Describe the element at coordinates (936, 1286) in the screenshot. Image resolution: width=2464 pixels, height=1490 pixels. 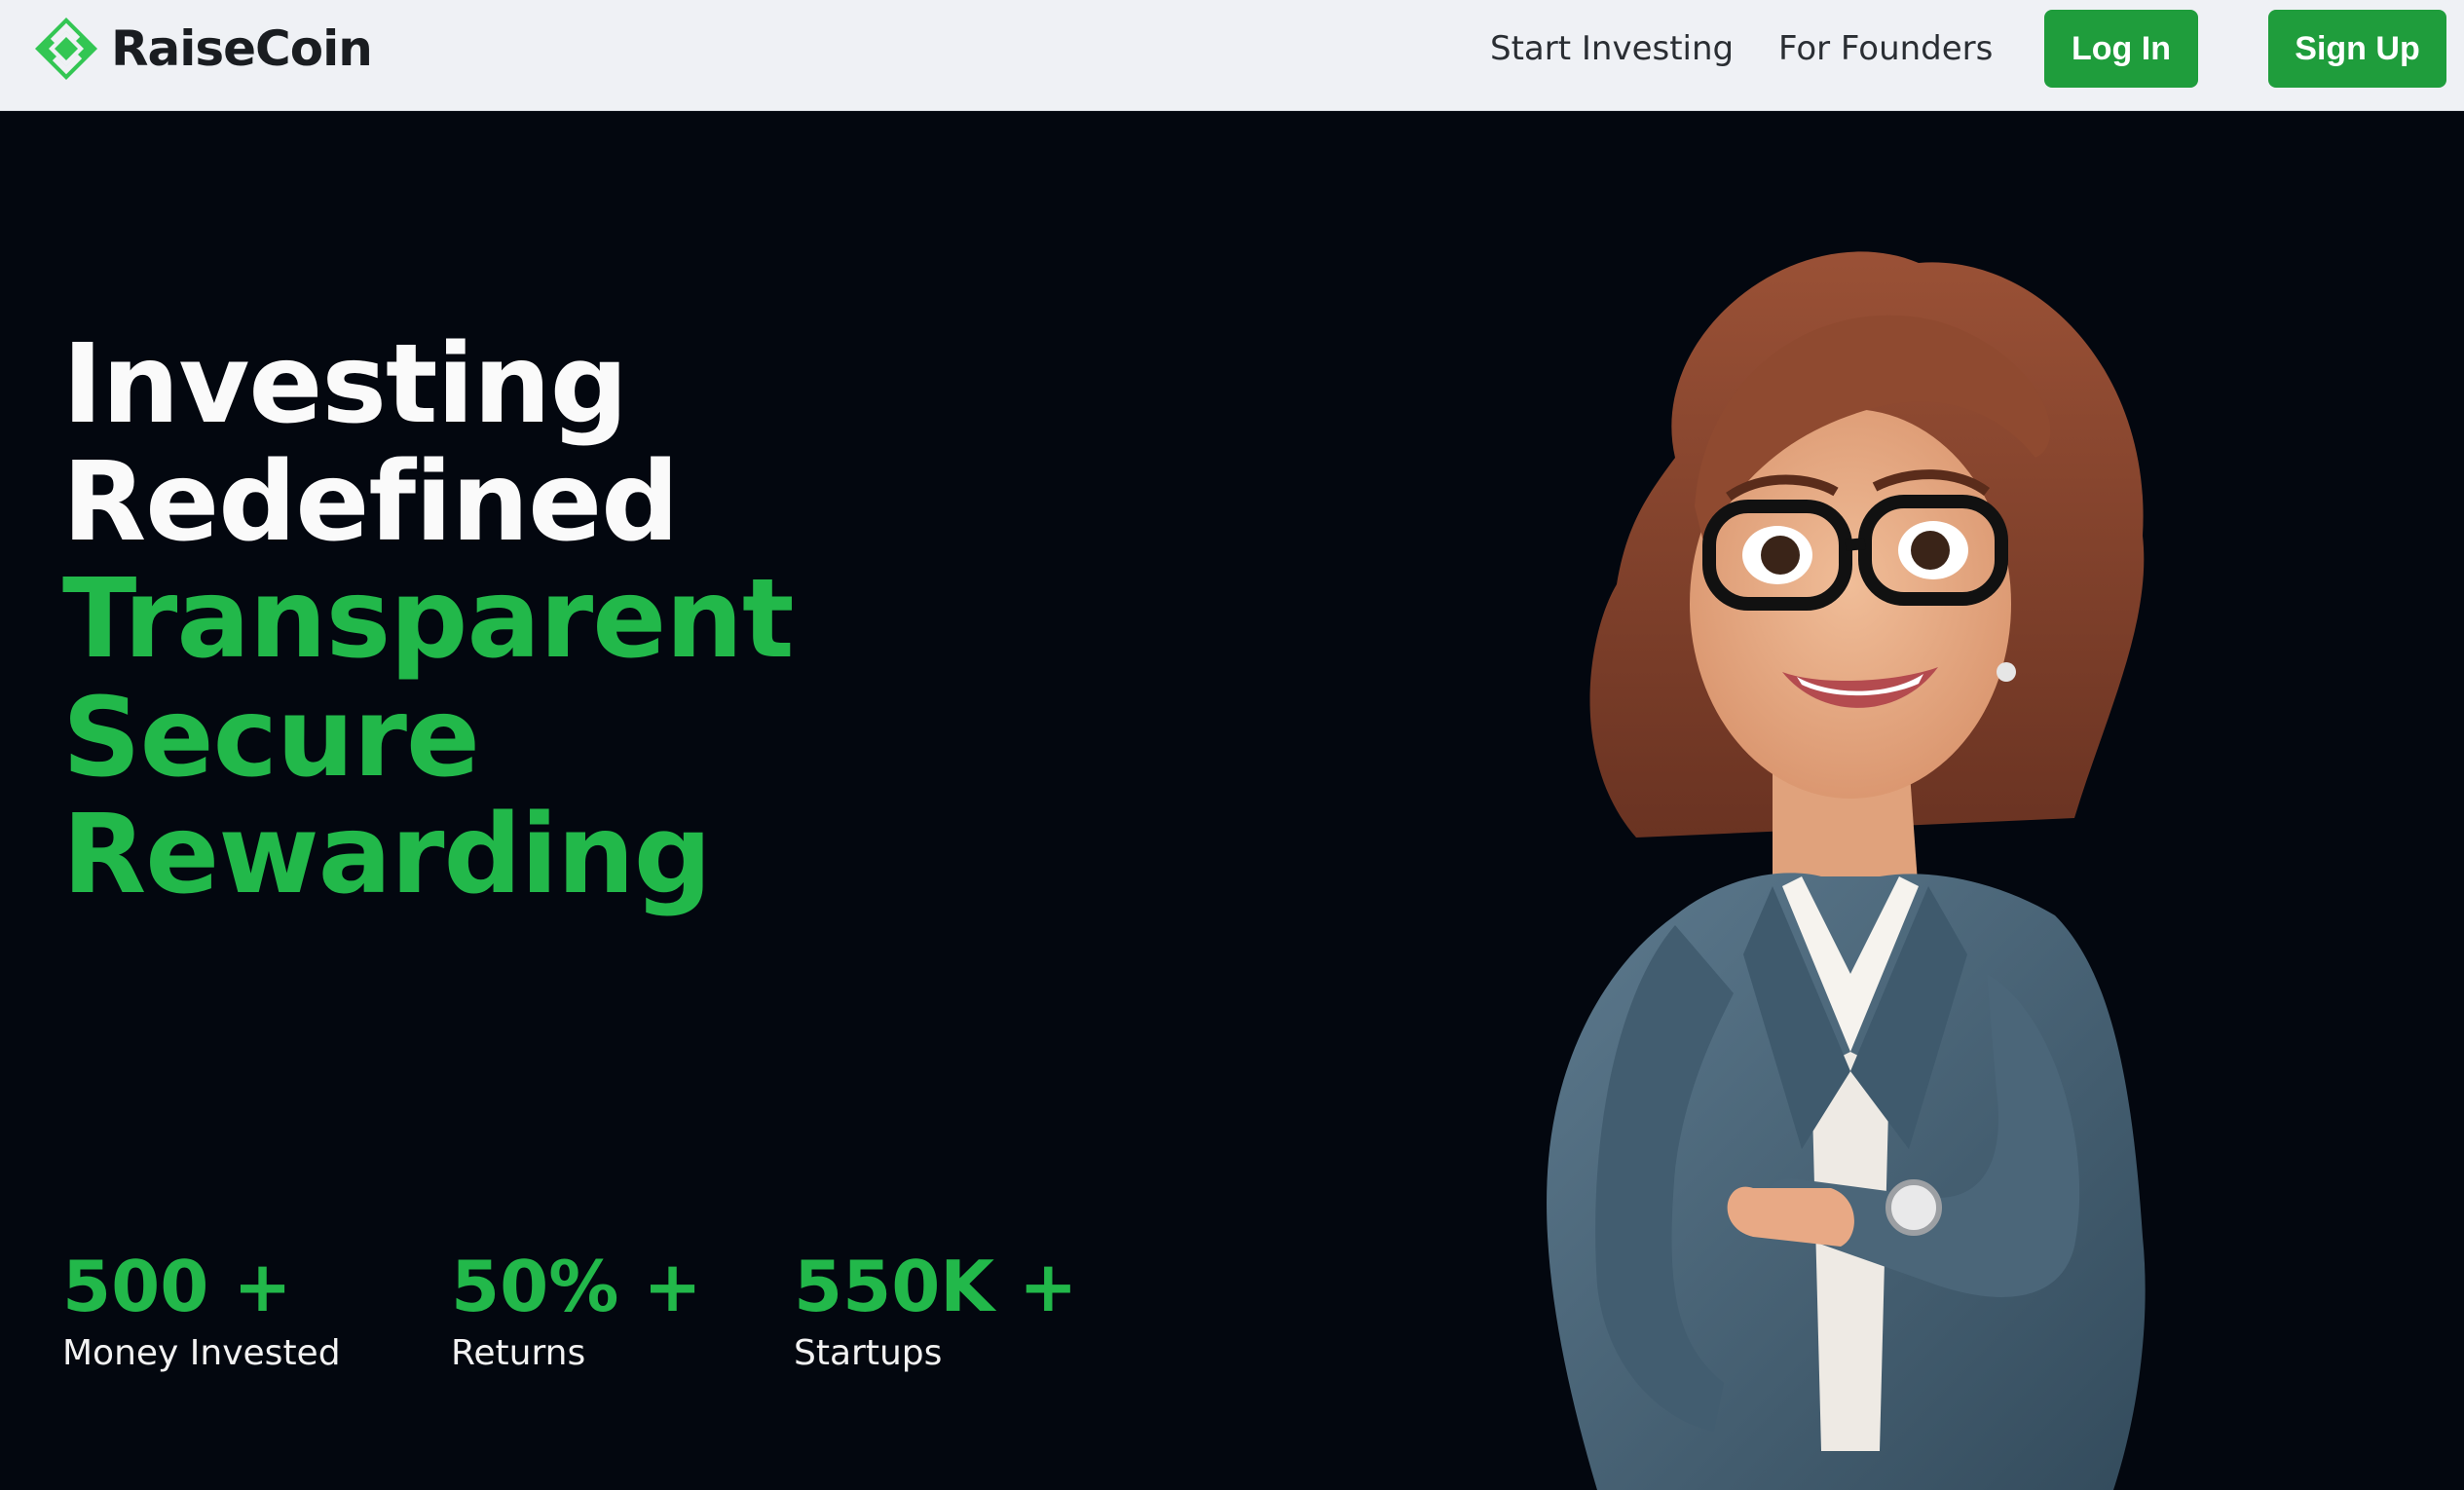
I see `stat-value: 550K +` at that location.